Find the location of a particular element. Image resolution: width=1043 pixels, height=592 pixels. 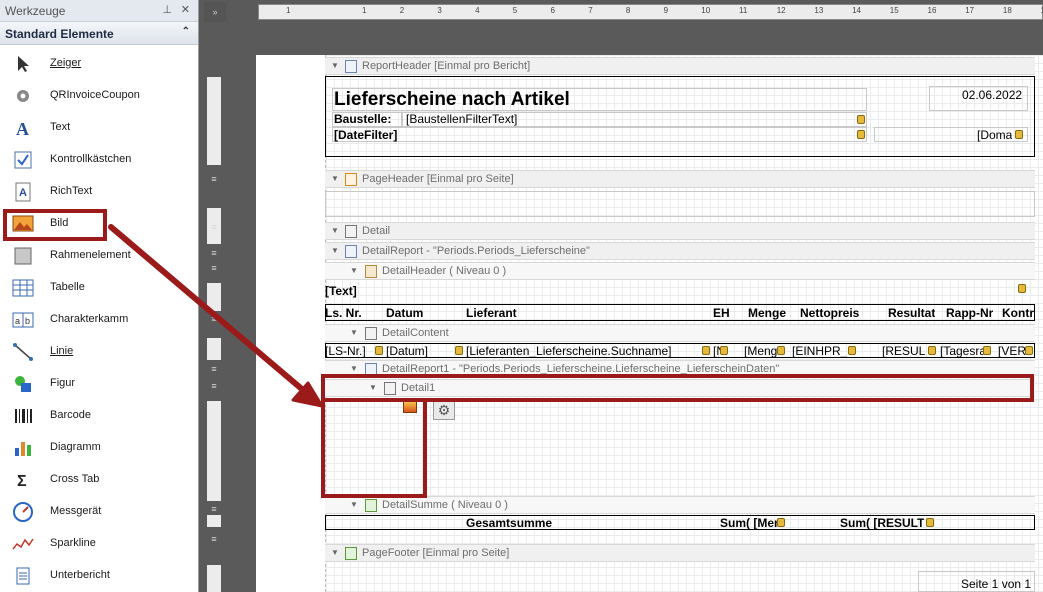

column-header: EH is located at coordinates (721, 313).